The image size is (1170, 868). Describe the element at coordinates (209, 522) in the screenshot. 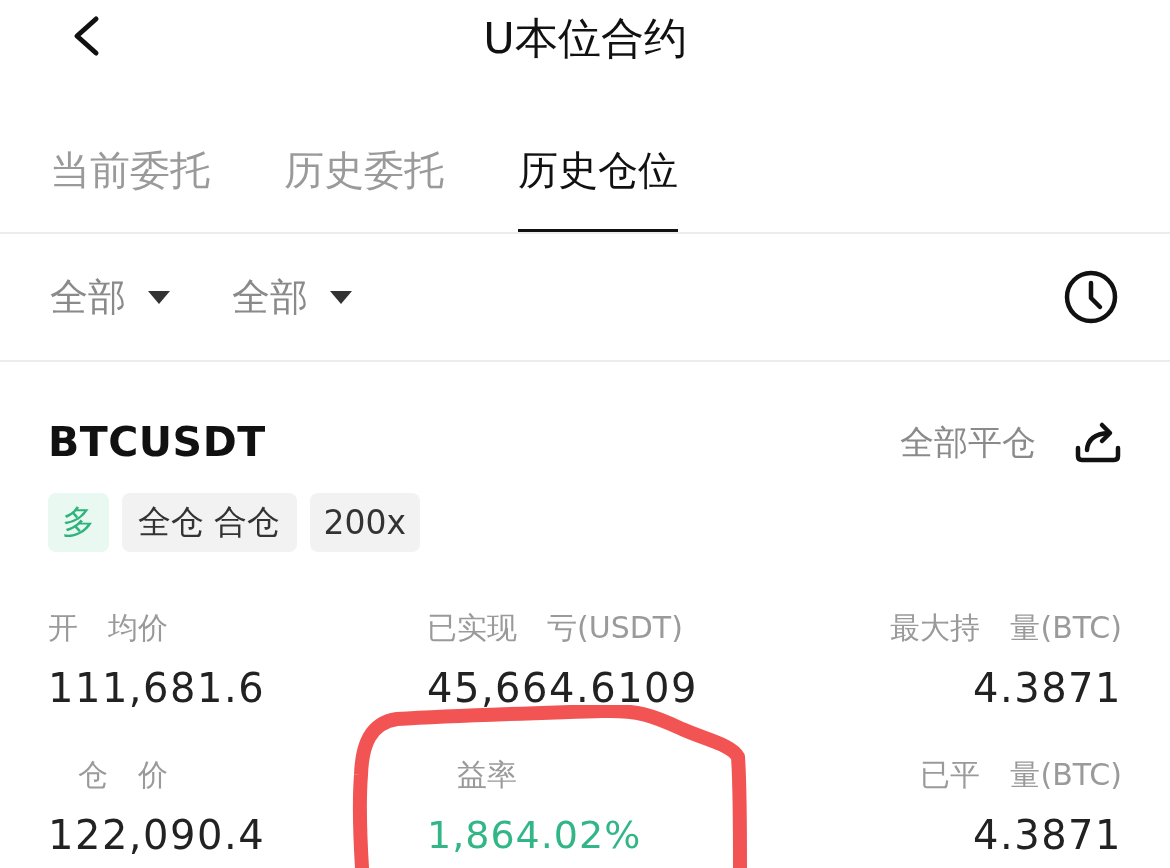

I see `margin-mode-tag: 全仓 合仓` at that location.